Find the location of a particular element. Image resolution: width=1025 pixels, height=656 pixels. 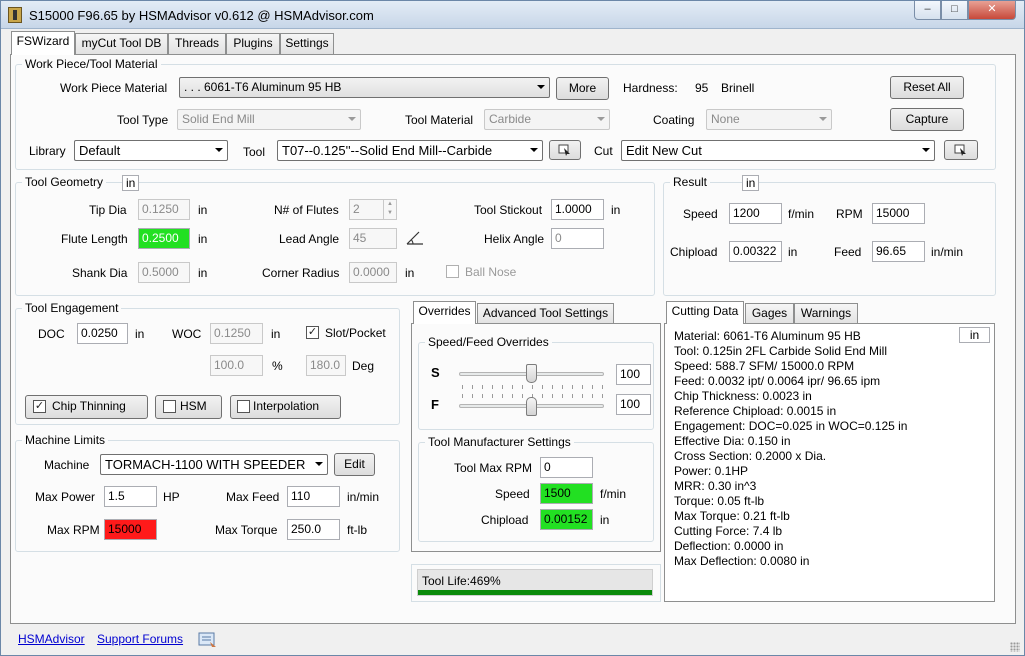

max-feed-input: 110 is located at coordinates (313, 496).